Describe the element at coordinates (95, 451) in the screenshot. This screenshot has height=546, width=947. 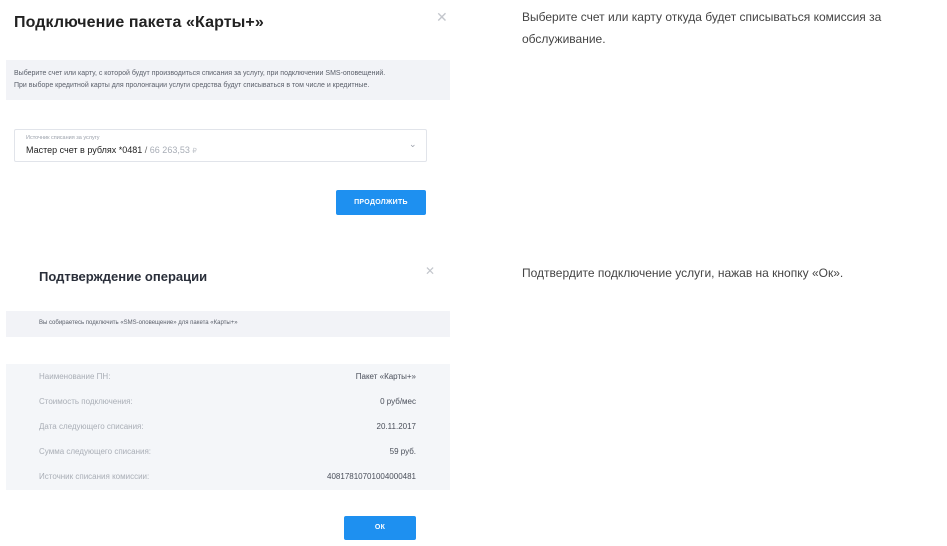
I see `detail-label: Сумма следующего списания:` at that location.